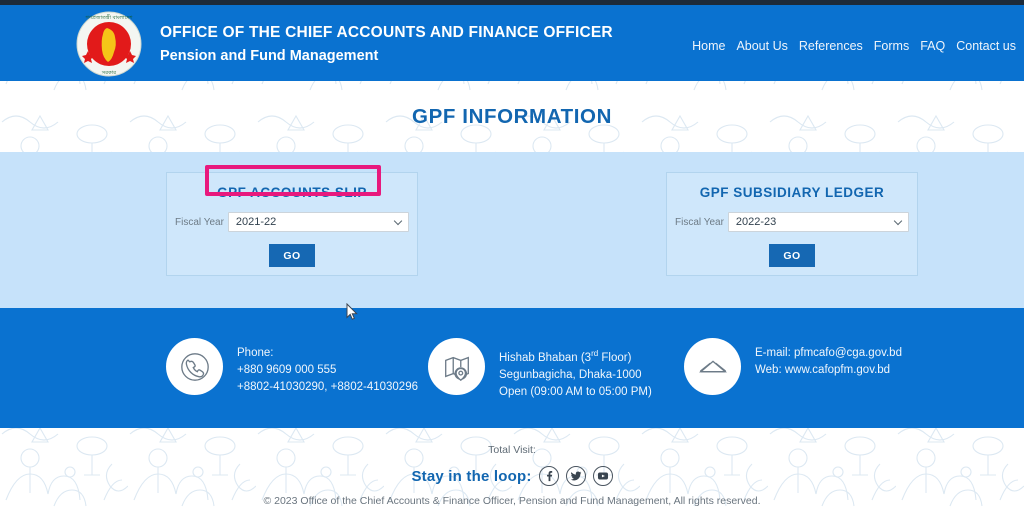 The image size is (1024, 518). Describe the element at coordinates (548, 476) in the screenshot. I see `facebook-icon` at that location.